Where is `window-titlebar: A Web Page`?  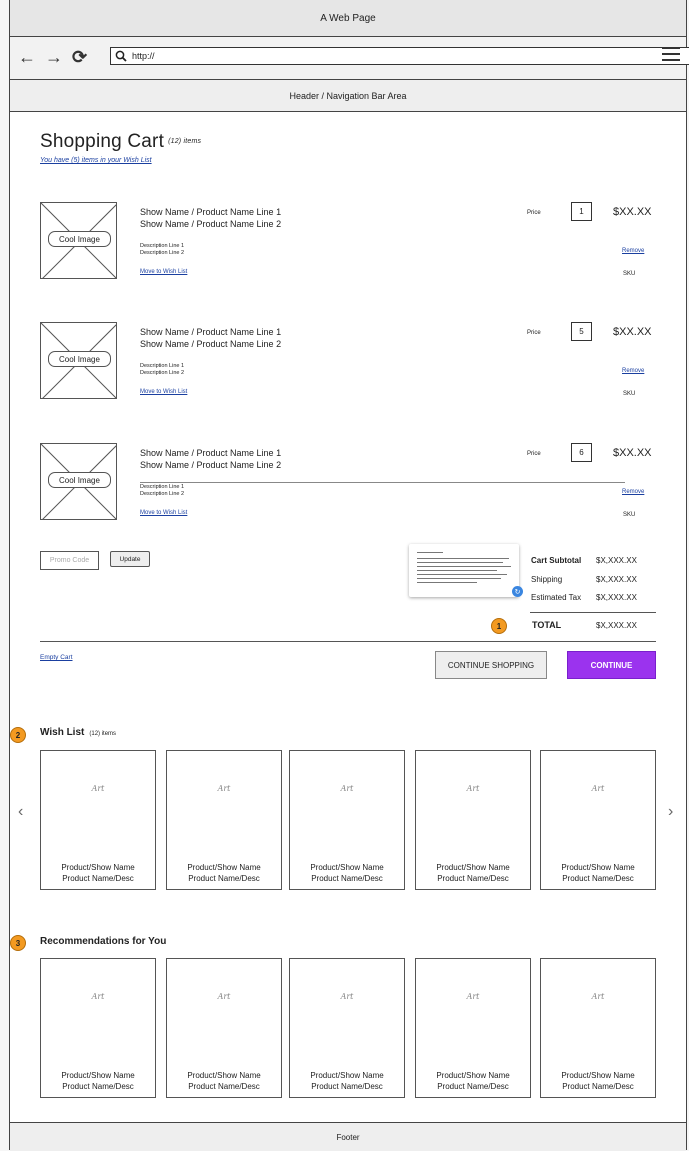
window-titlebar: A Web Page is located at coordinates (348, 18).